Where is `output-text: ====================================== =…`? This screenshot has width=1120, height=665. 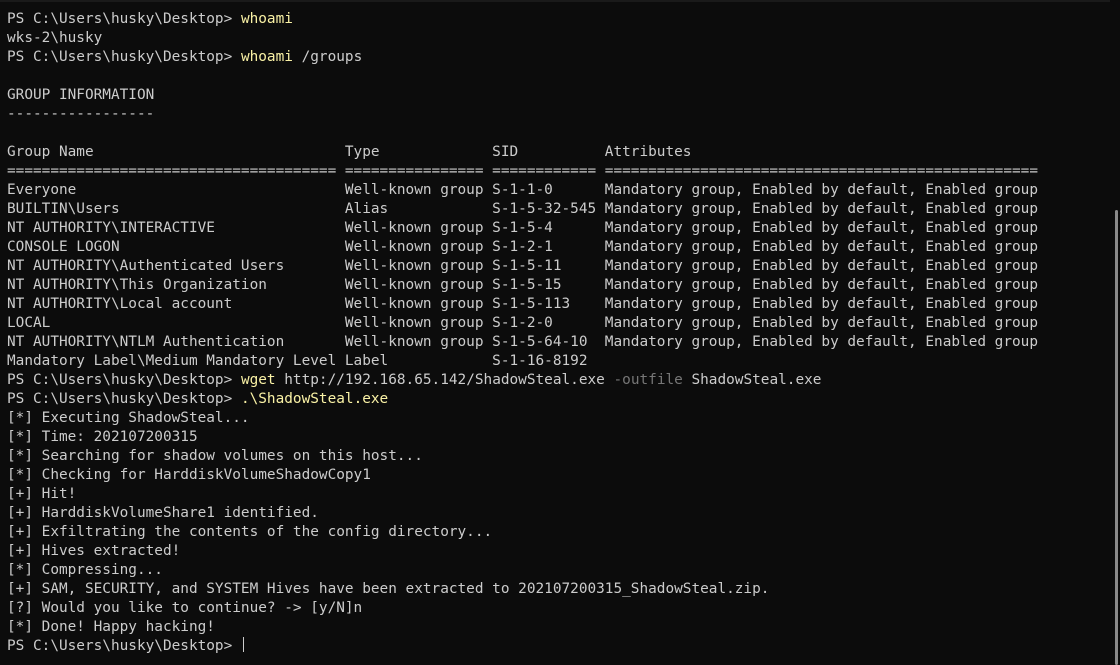
output-text: ====================================== =… is located at coordinates (523, 171).